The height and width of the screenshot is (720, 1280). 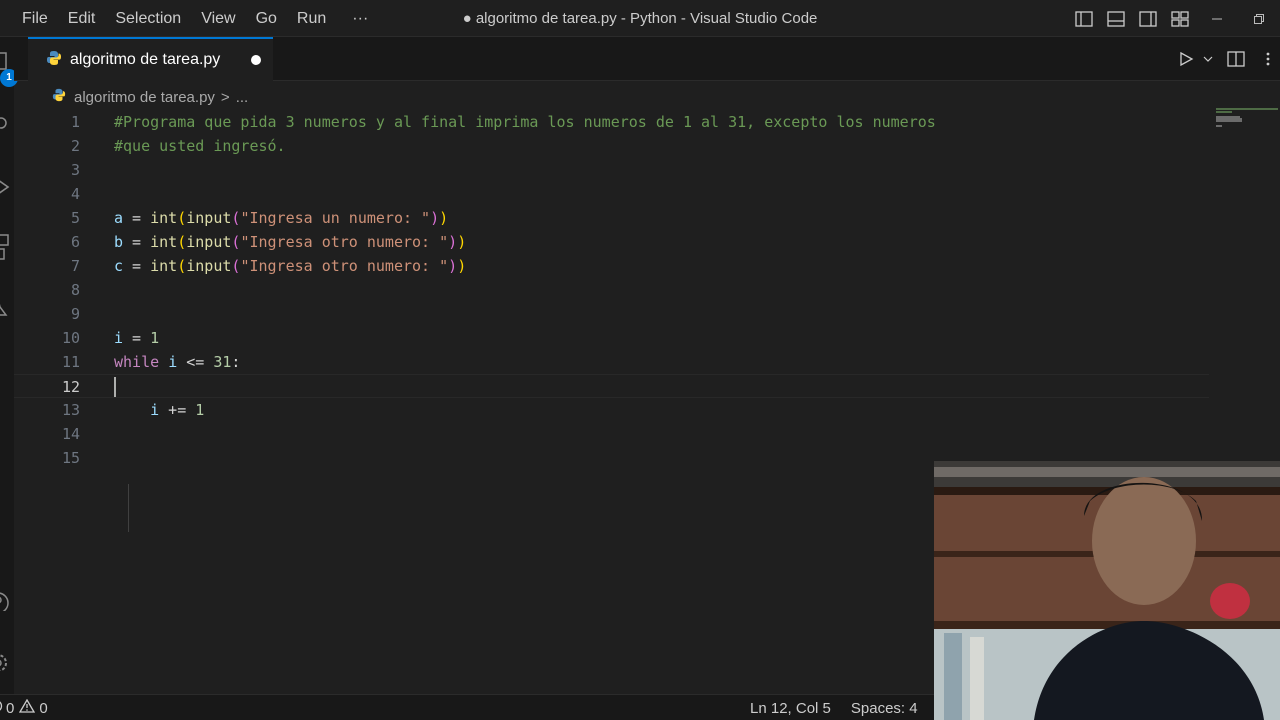 What do you see at coordinates (1084, 18) in the screenshot?
I see `toggle-primary-sidebar-icon` at bounding box center [1084, 18].